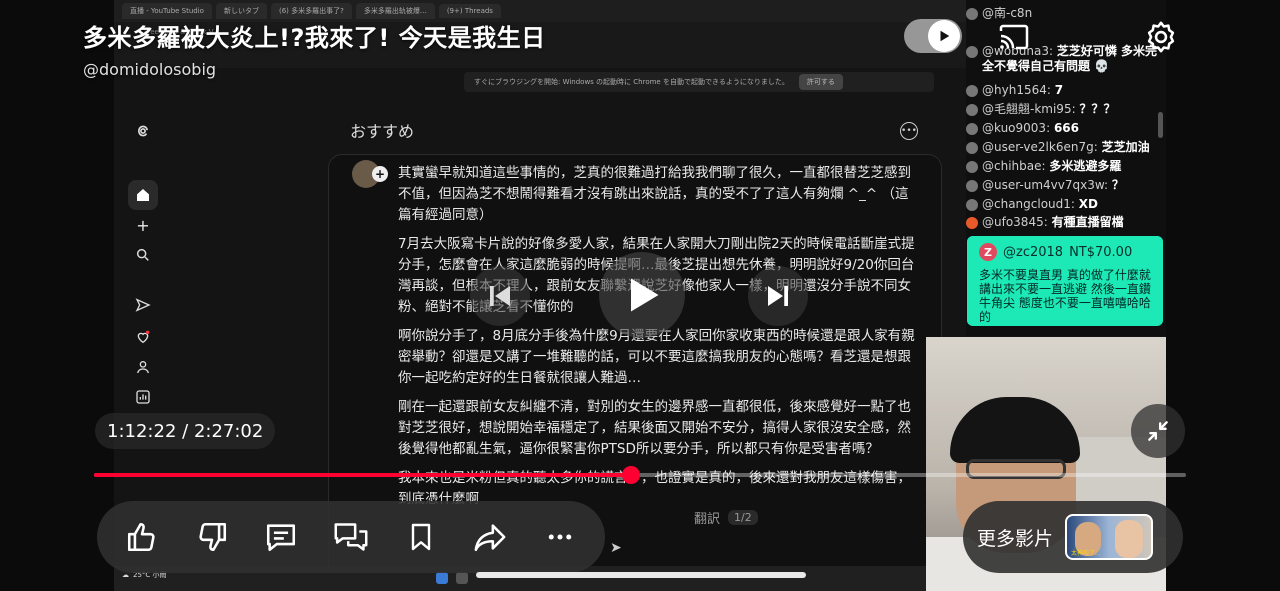 This screenshot has width=1280, height=591. Describe the element at coordinates (1129, 539) in the screenshot. I see `thumbnail-face` at that location.